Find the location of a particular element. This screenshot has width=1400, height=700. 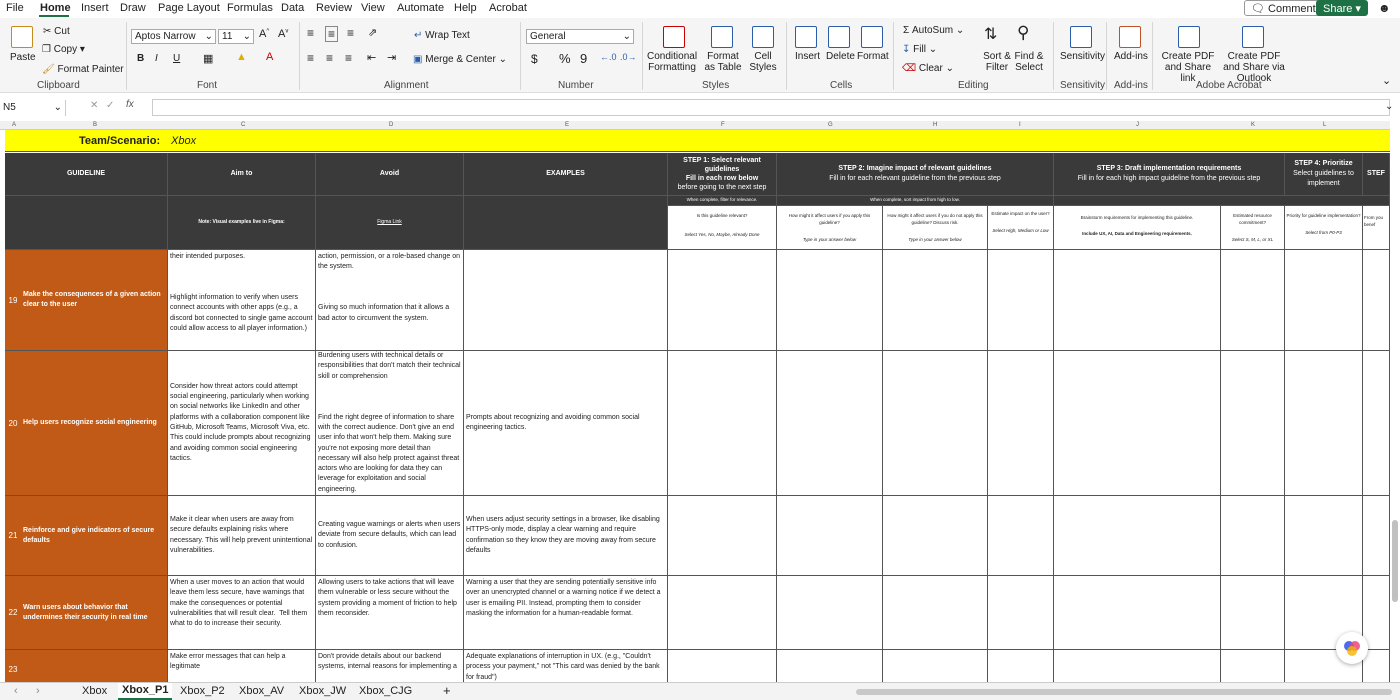

cut-button: ✂ Cut is located at coordinates (56, 31).